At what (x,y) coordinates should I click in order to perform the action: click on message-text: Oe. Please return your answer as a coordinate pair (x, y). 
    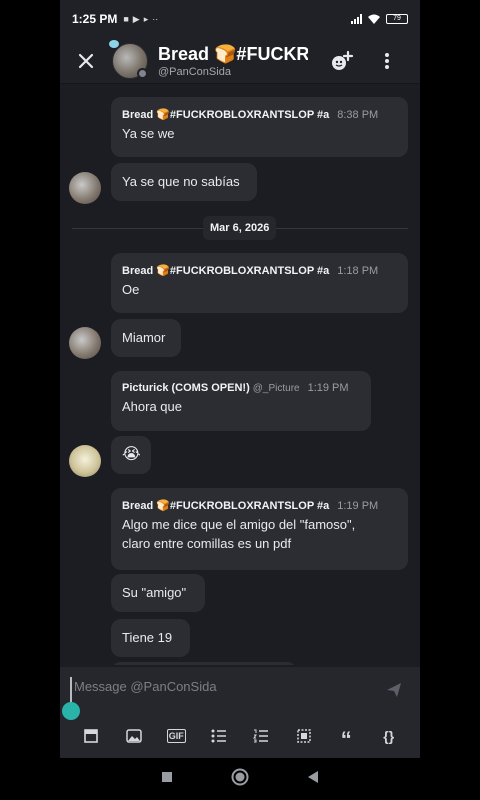
    Looking at the image, I should click on (131, 289).